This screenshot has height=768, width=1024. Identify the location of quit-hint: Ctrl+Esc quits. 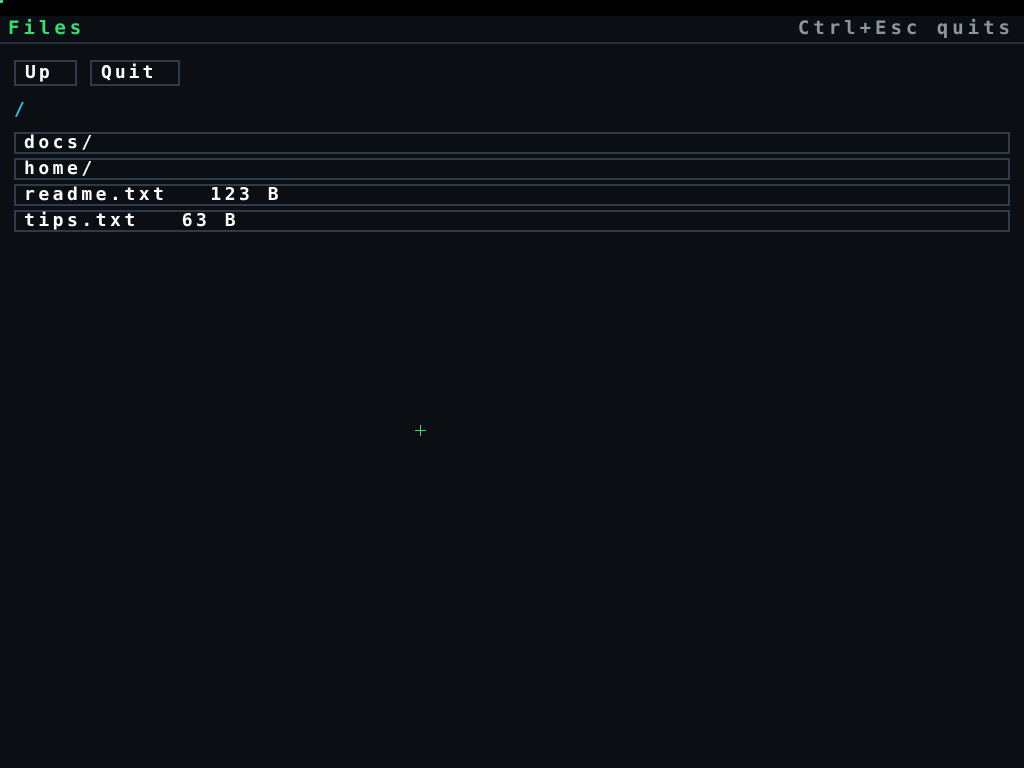
(905, 28).